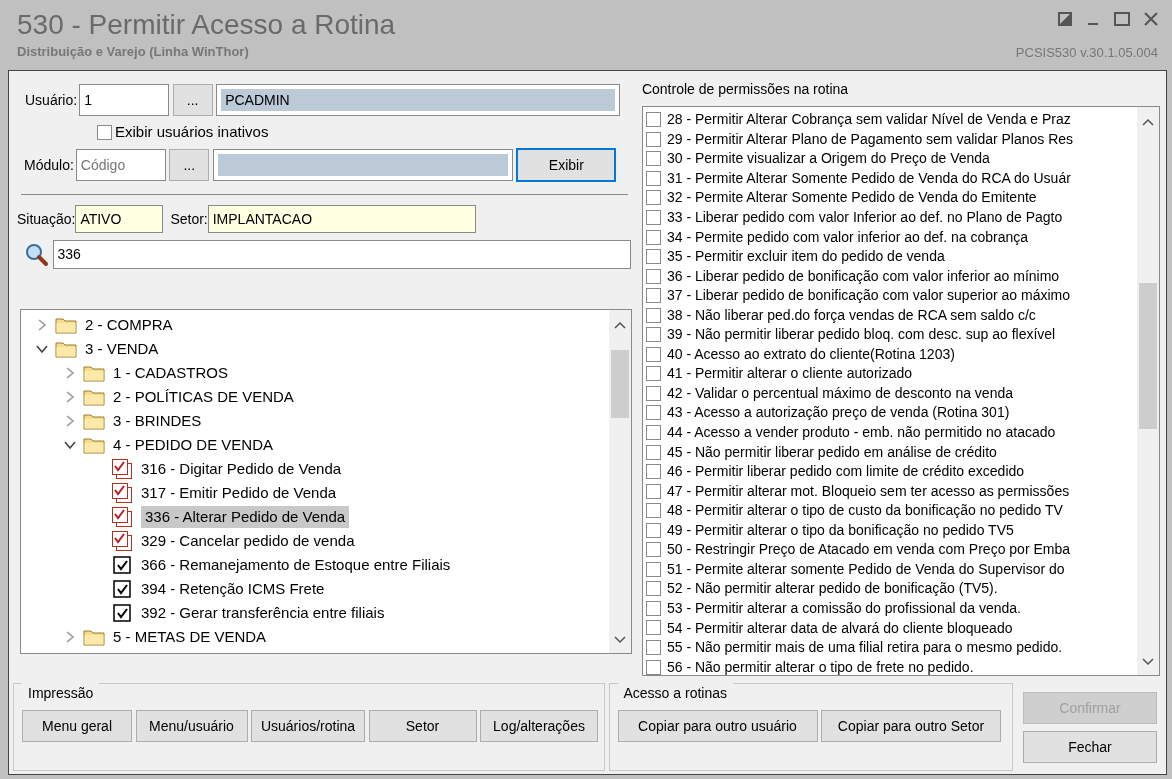 The image size is (1172, 779). What do you see at coordinates (840, 530) in the screenshot?
I see `permission-label: 49 - Permitir alterar o tipo da bonificação no pedido TV5` at bounding box center [840, 530].